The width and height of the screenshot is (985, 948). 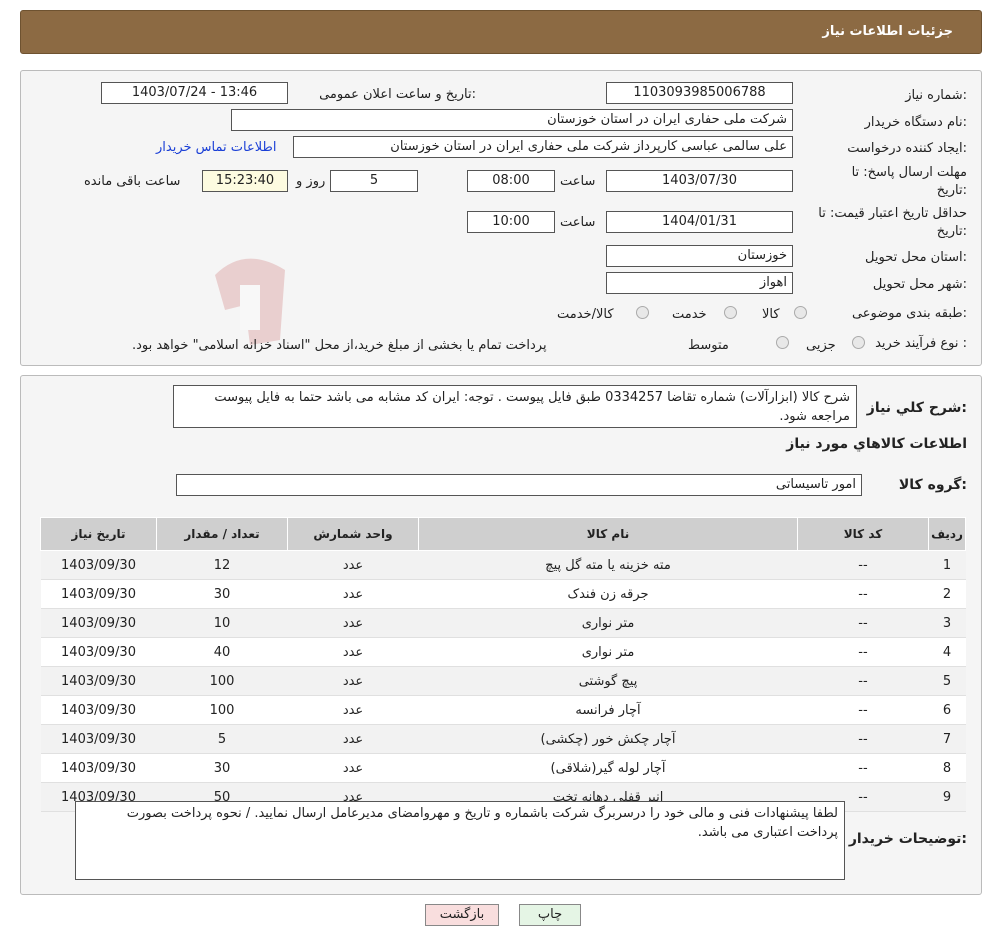 What do you see at coordinates (512, 120) in the screenshot?
I see `buyer-org-field: شرکت ملی حفاری ایران در استان خوزستان` at bounding box center [512, 120].